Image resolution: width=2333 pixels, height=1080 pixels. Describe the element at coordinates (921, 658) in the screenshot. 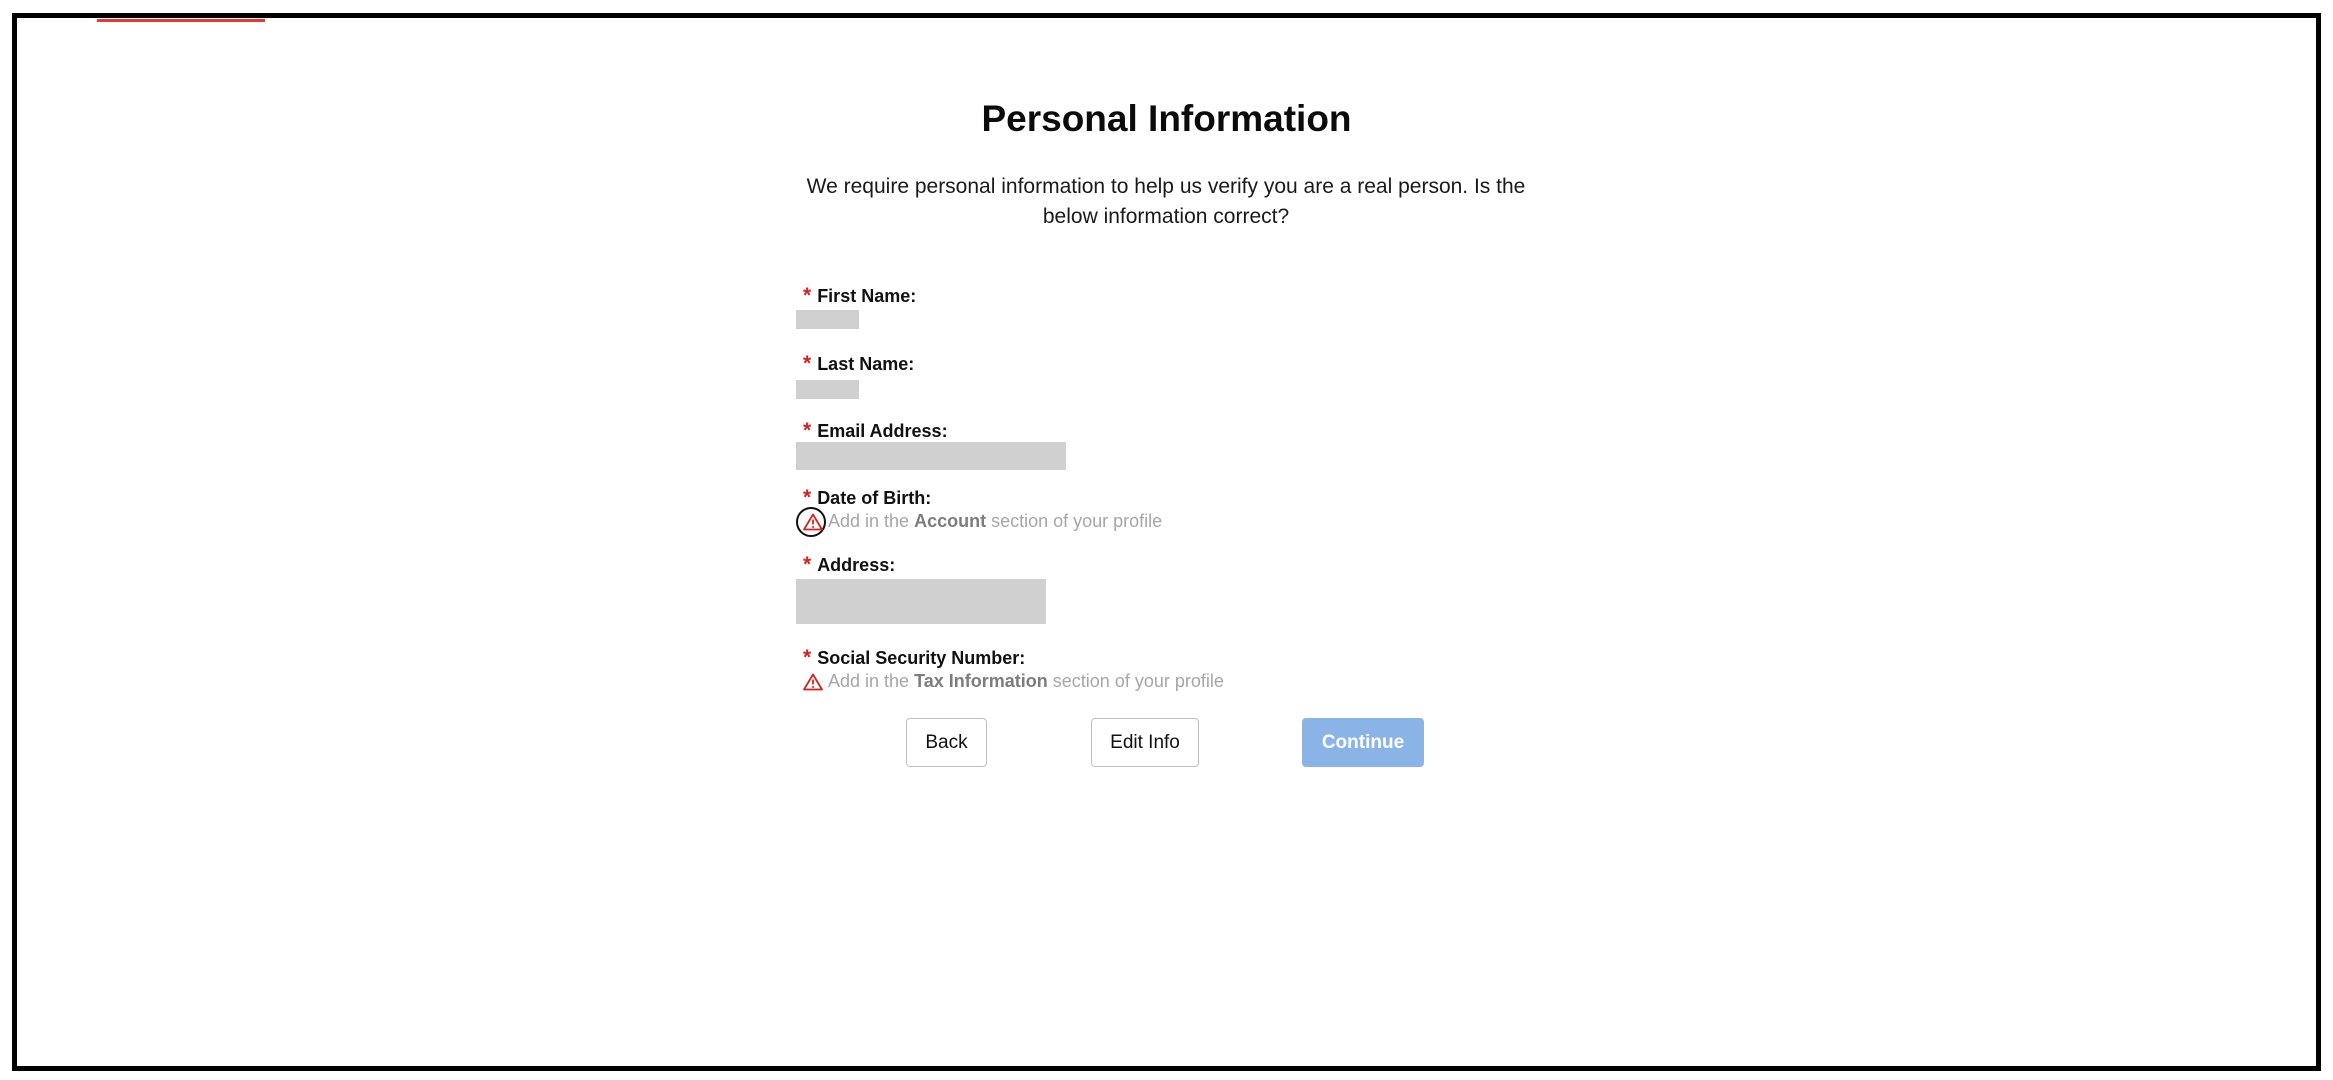

I see `ssn-label-text: Social Security Number:` at that location.